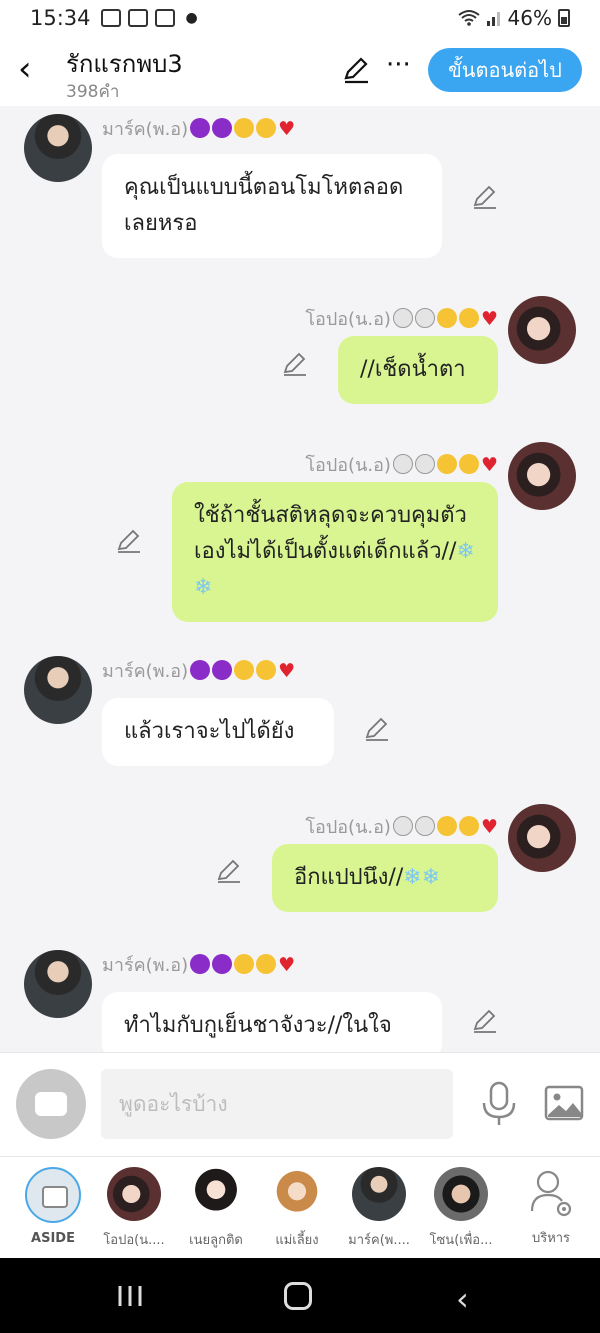  I want to click on battery-icon, so click(564, 18).